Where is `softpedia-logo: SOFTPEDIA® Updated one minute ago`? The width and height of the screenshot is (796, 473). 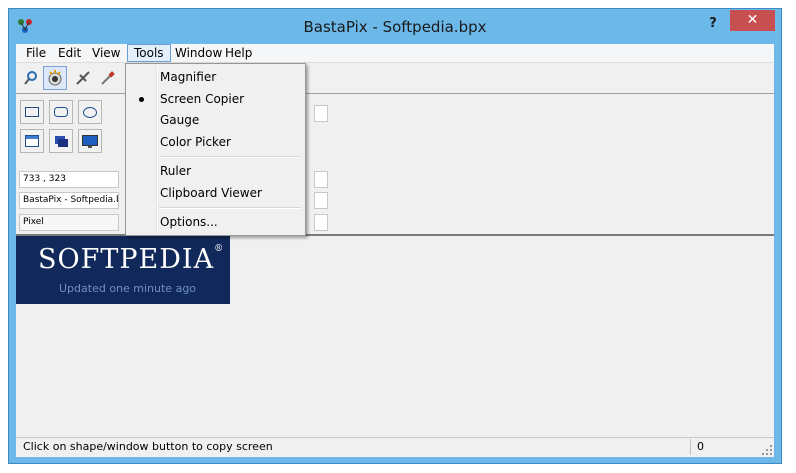
softpedia-logo: SOFTPEDIA® Updated one minute ago is located at coordinates (123, 270).